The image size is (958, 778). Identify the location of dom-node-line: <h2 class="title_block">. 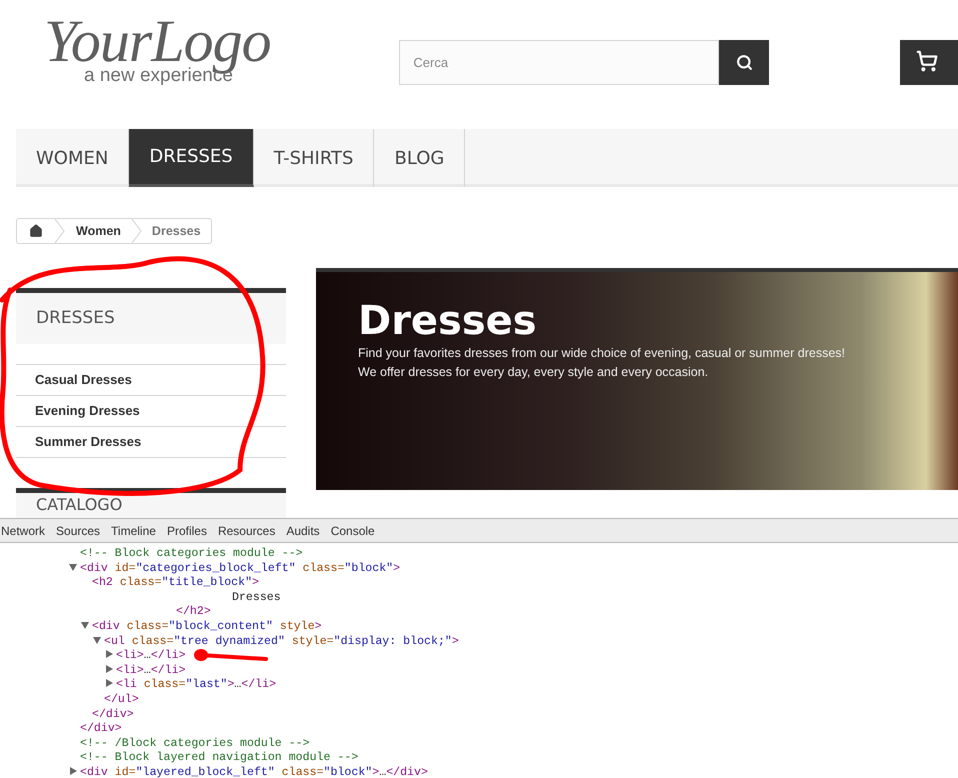
(175, 583).